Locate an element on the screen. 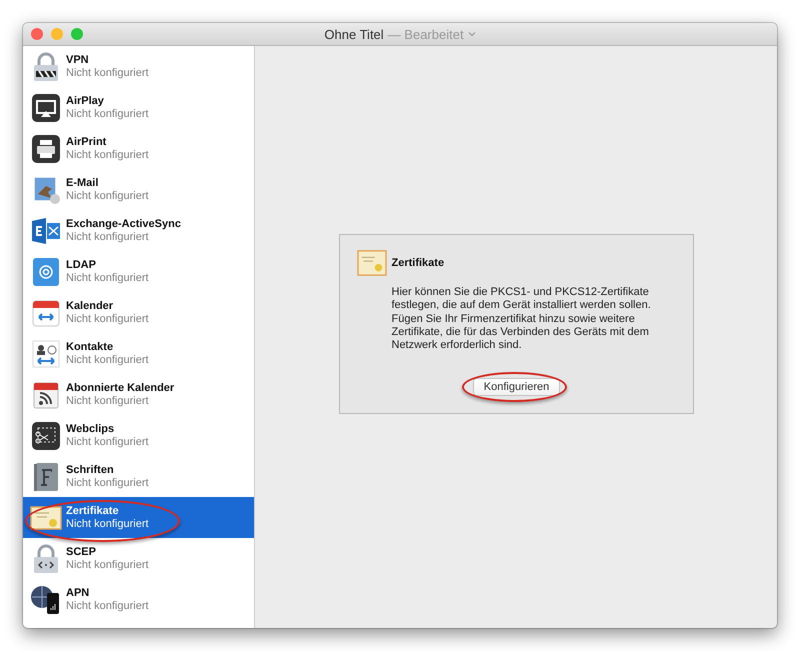  payload-name: Schriften is located at coordinates (90, 470).